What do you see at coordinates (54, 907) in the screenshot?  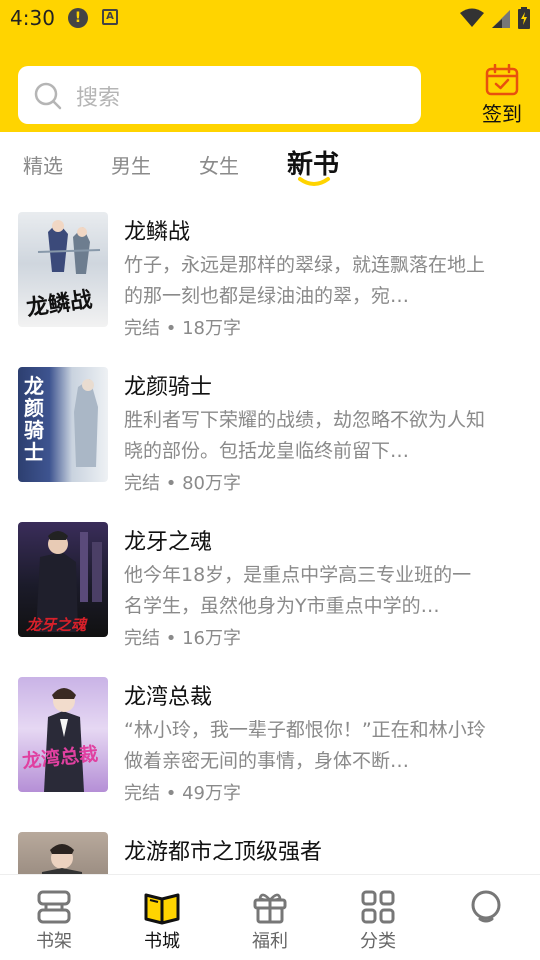 I see `bookshelf-icon` at bounding box center [54, 907].